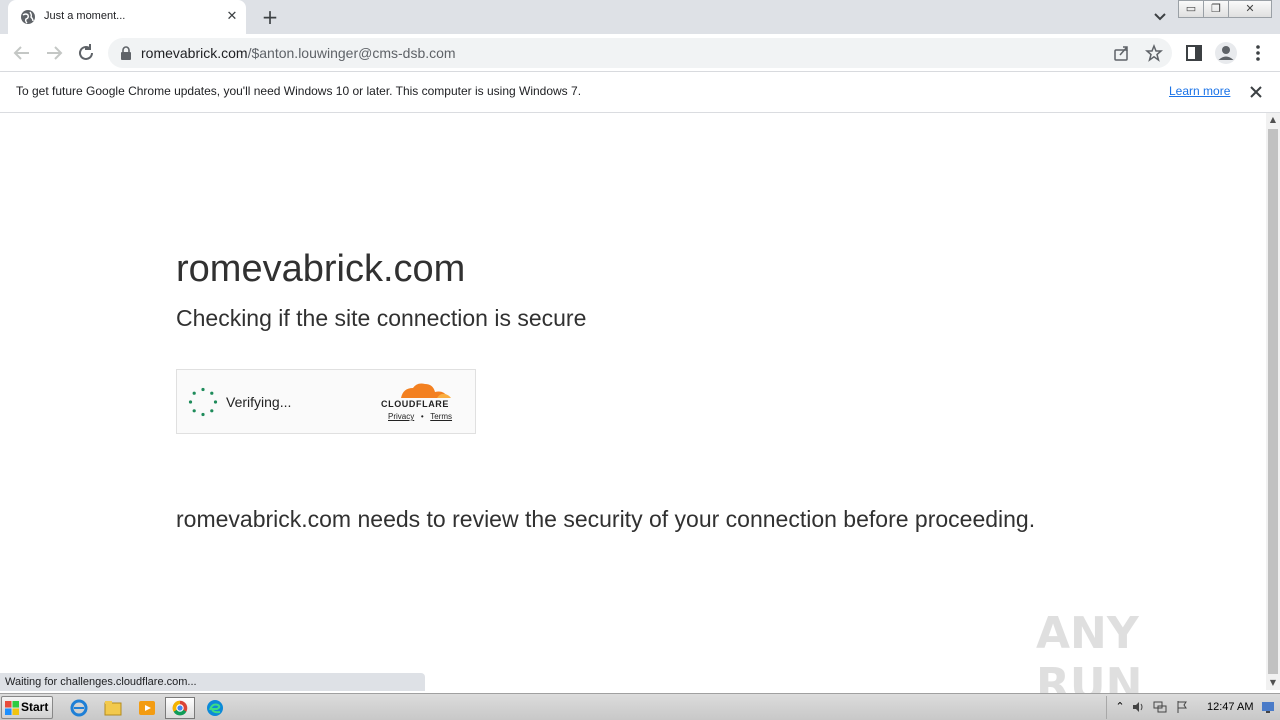 This screenshot has width=1280, height=720. Describe the element at coordinates (232, 17) in the screenshot. I see `tab-close-icon: ✕` at that location.